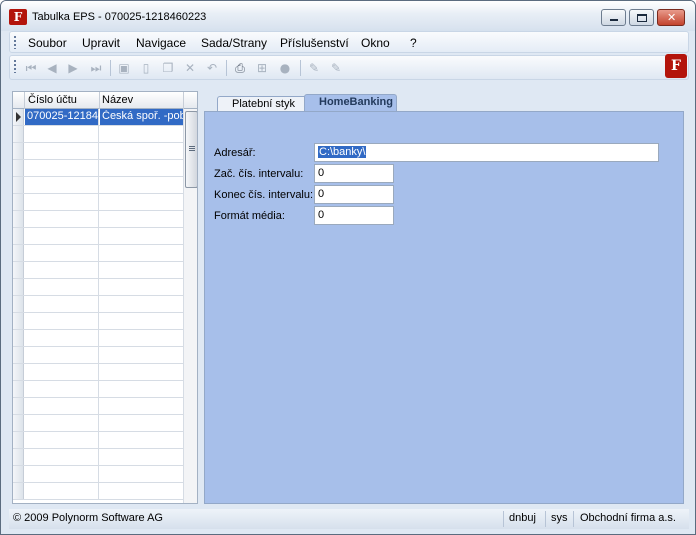  I want to click on close-button: ✕, so click(671, 17).